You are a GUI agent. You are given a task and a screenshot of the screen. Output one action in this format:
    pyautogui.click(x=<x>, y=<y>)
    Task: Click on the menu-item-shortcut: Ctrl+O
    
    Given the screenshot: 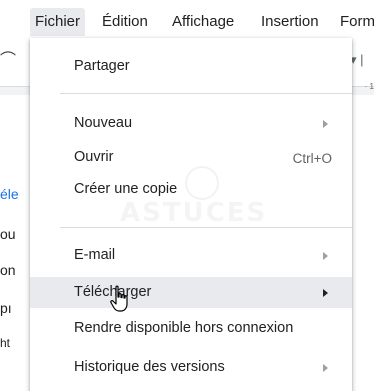 What is the action you would take?
    pyautogui.click(x=312, y=158)
    